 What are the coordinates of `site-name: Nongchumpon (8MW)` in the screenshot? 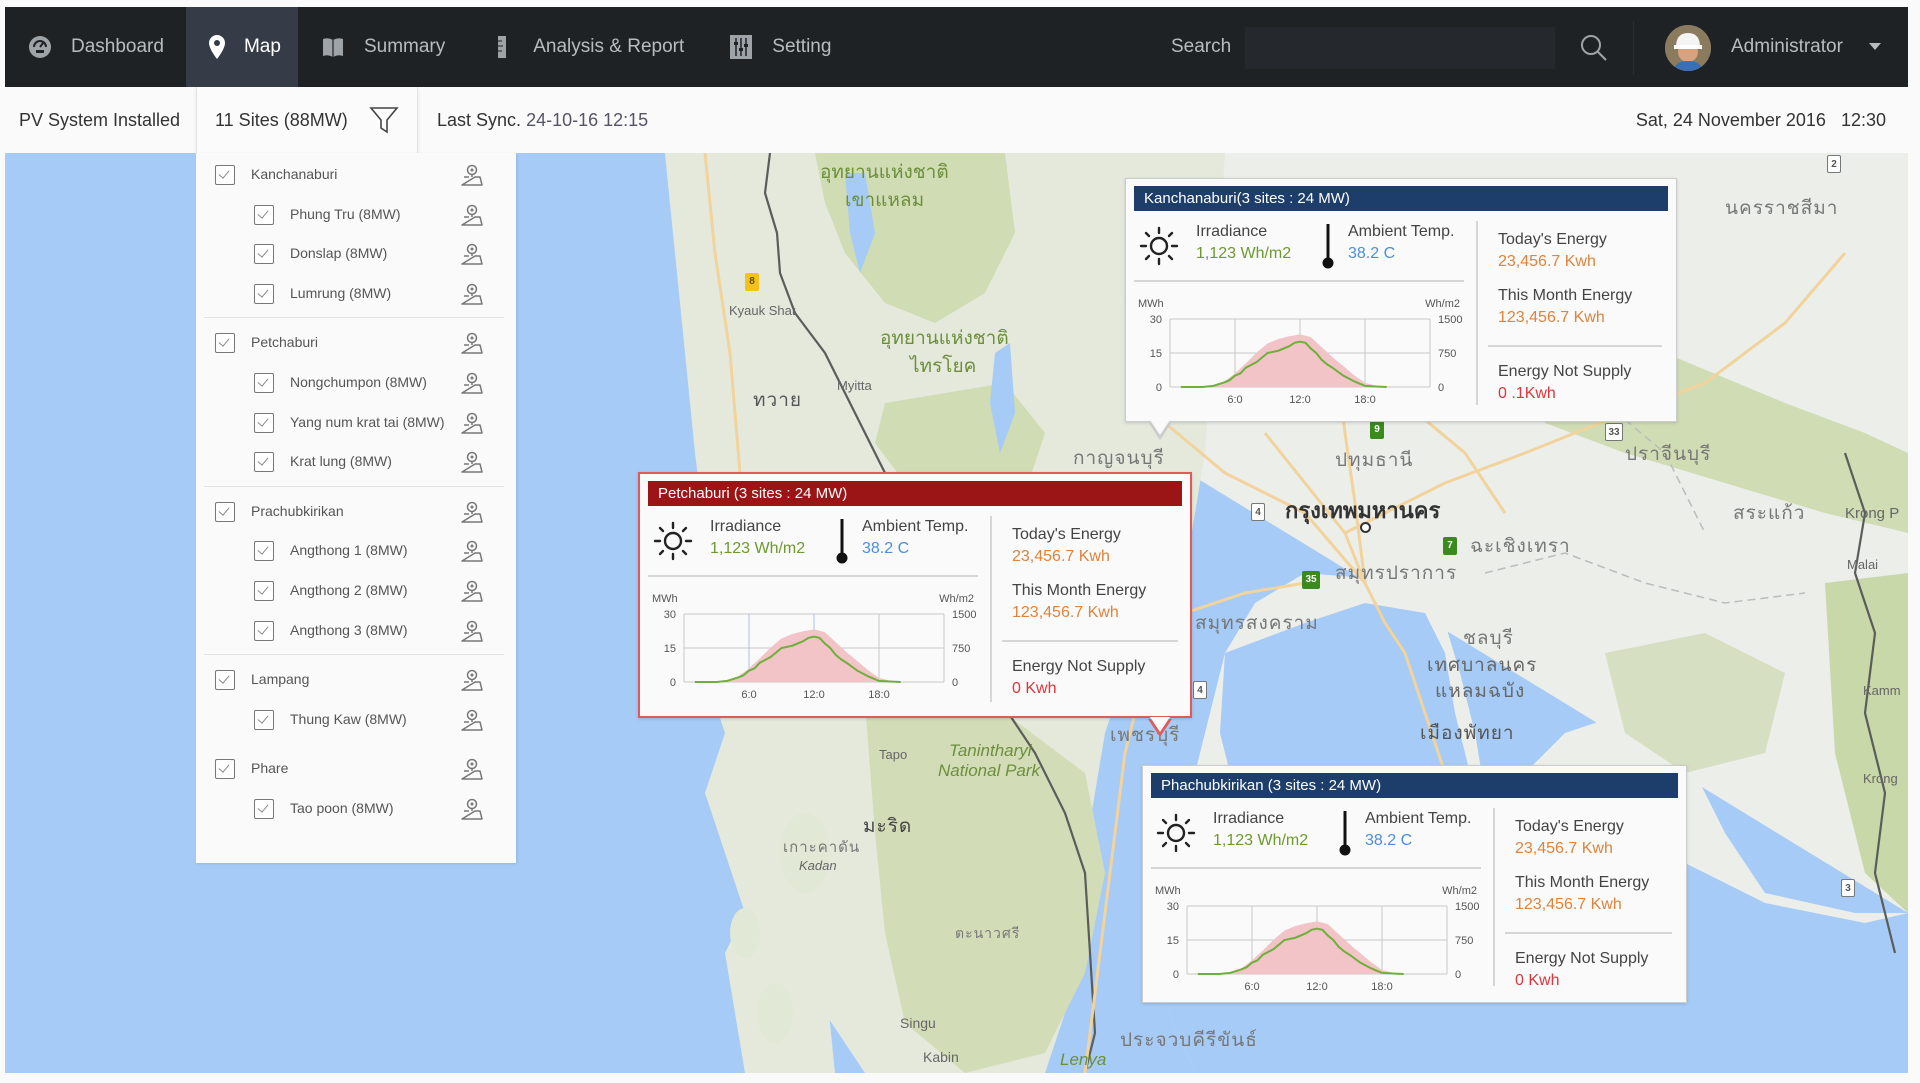 It's located at (358, 382).